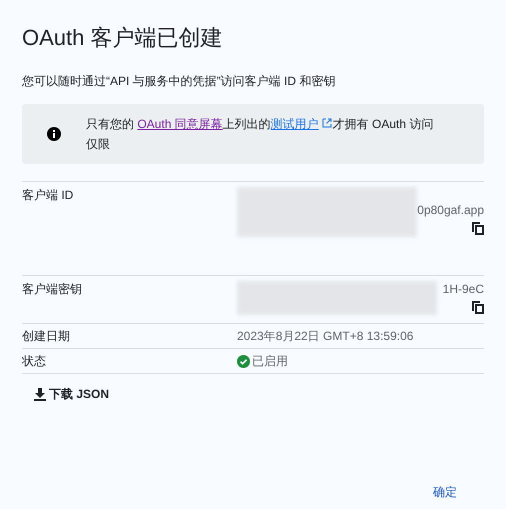  Describe the element at coordinates (40, 394) in the screenshot. I see `download-icon` at that location.